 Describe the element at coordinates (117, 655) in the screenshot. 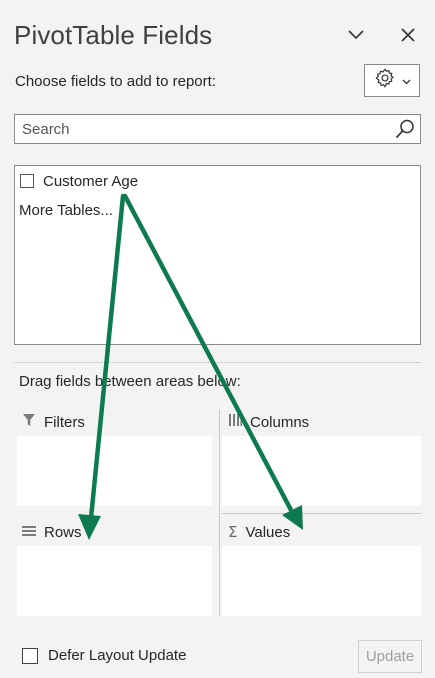

I see `defer-layout-label: Defer Layout Update` at that location.